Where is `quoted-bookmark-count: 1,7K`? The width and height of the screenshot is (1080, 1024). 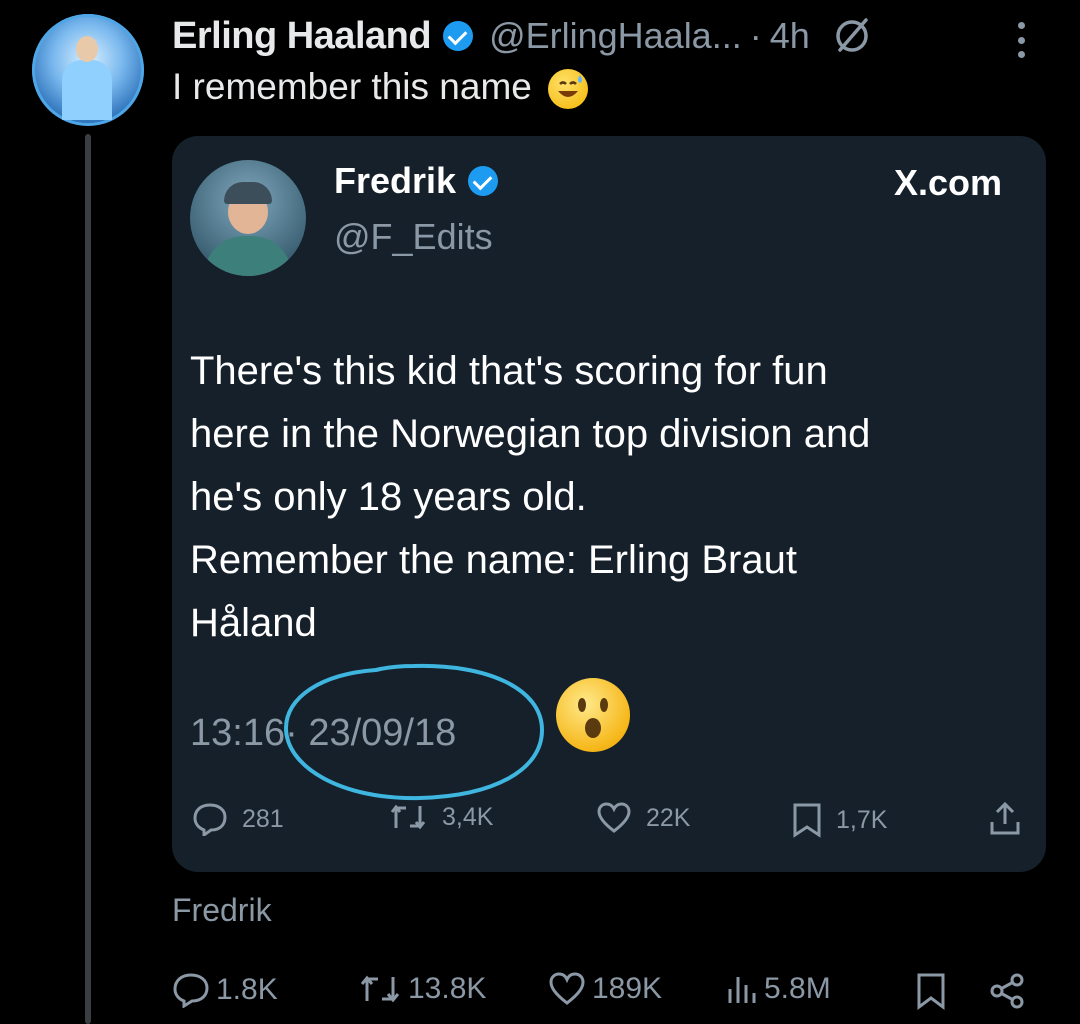 quoted-bookmark-count: 1,7K is located at coordinates (862, 819).